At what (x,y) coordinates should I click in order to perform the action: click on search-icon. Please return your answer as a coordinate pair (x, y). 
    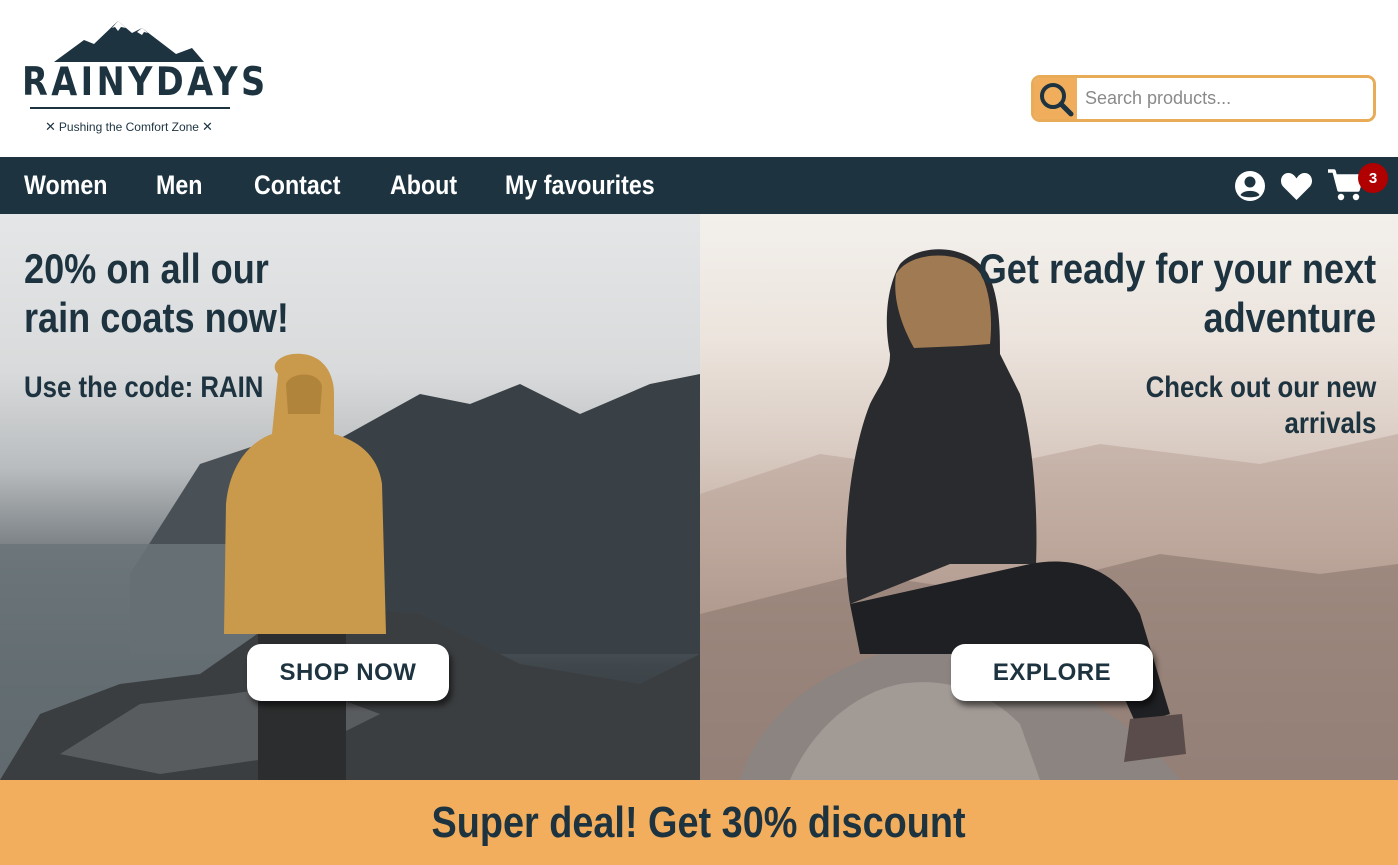
    Looking at the image, I should click on (1056, 99).